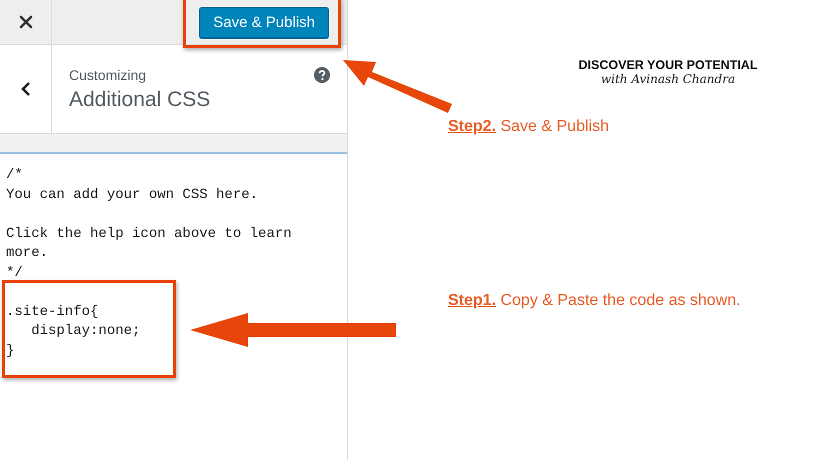  What do you see at coordinates (595, 301) in the screenshot?
I see `step-instruction: Step1. Copy & Paste the code as shown.` at bounding box center [595, 301].